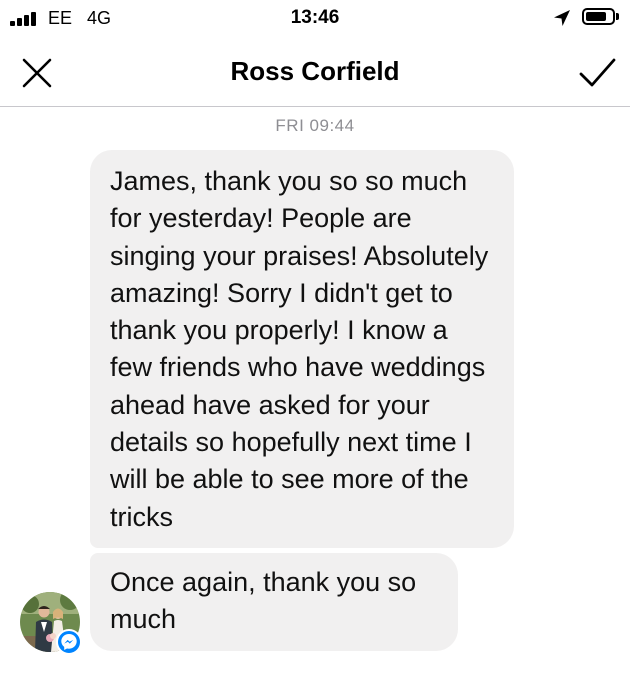 Image resolution: width=630 pixels, height=675 pixels. What do you see at coordinates (597, 73) in the screenshot?
I see `checkmark-icon` at bounding box center [597, 73].